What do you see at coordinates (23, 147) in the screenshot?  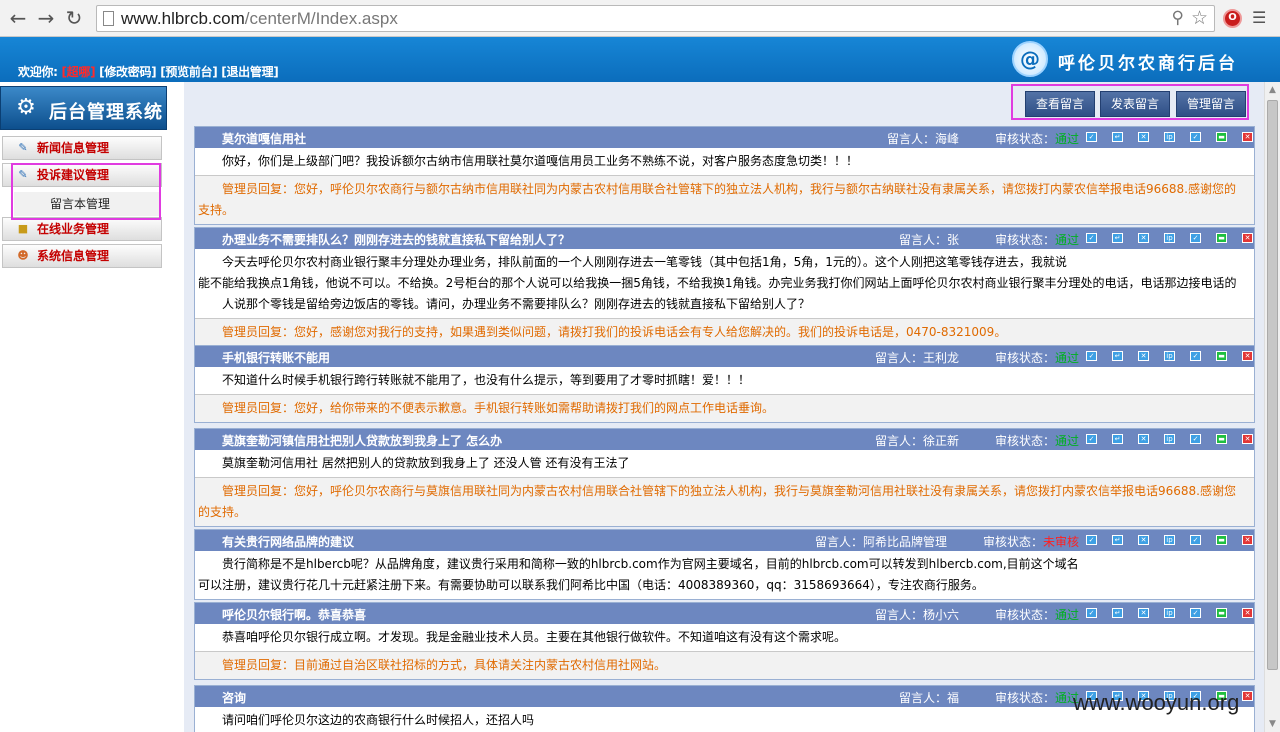 I see `news-icon: ✎` at bounding box center [23, 147].